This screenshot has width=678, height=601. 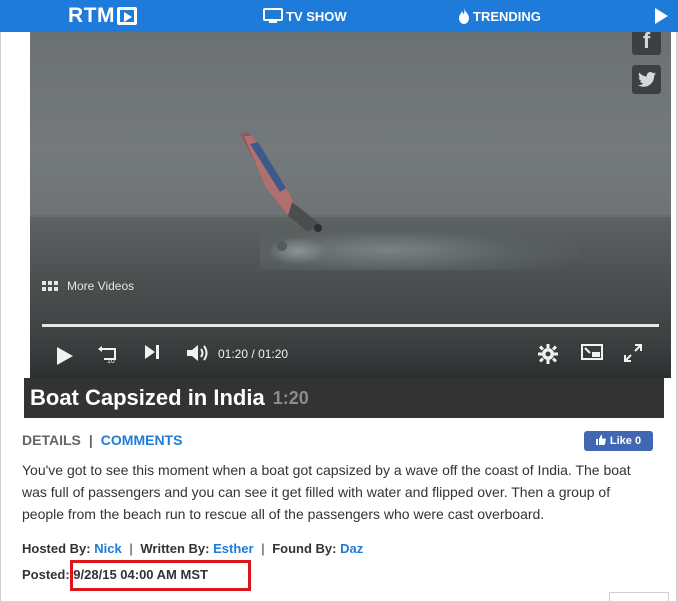 I want to click on video-title-bar: Boat Capsized in India 1:20, so click(x=344, y=398).